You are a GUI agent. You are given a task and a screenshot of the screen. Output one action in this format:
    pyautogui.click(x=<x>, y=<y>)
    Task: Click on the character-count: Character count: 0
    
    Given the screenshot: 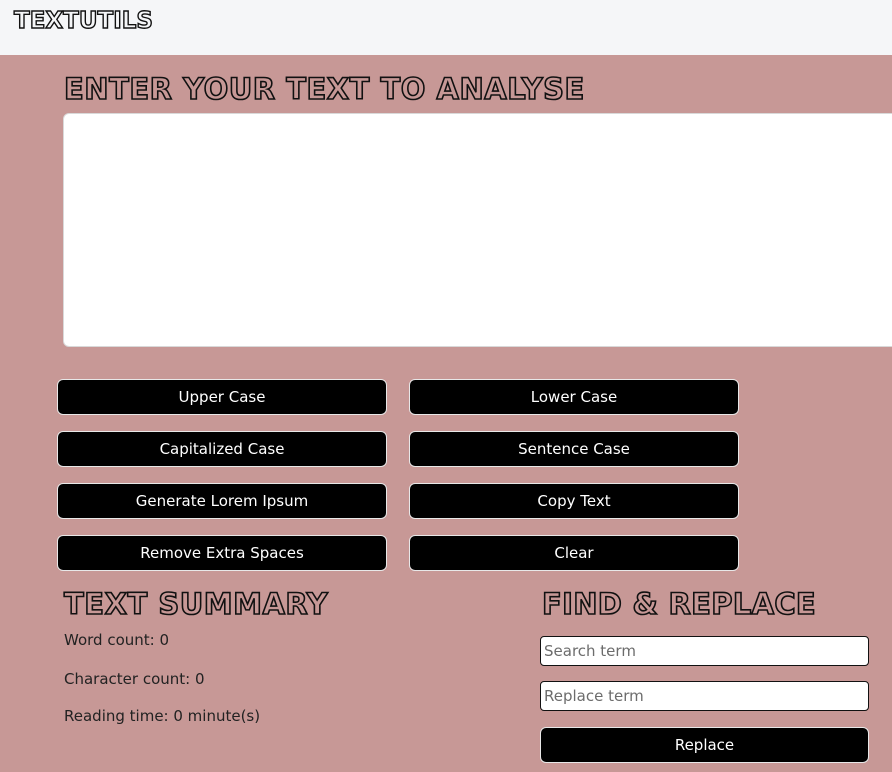 What is the action you would take?
    pyautogui.click(x=134, y=679)
    